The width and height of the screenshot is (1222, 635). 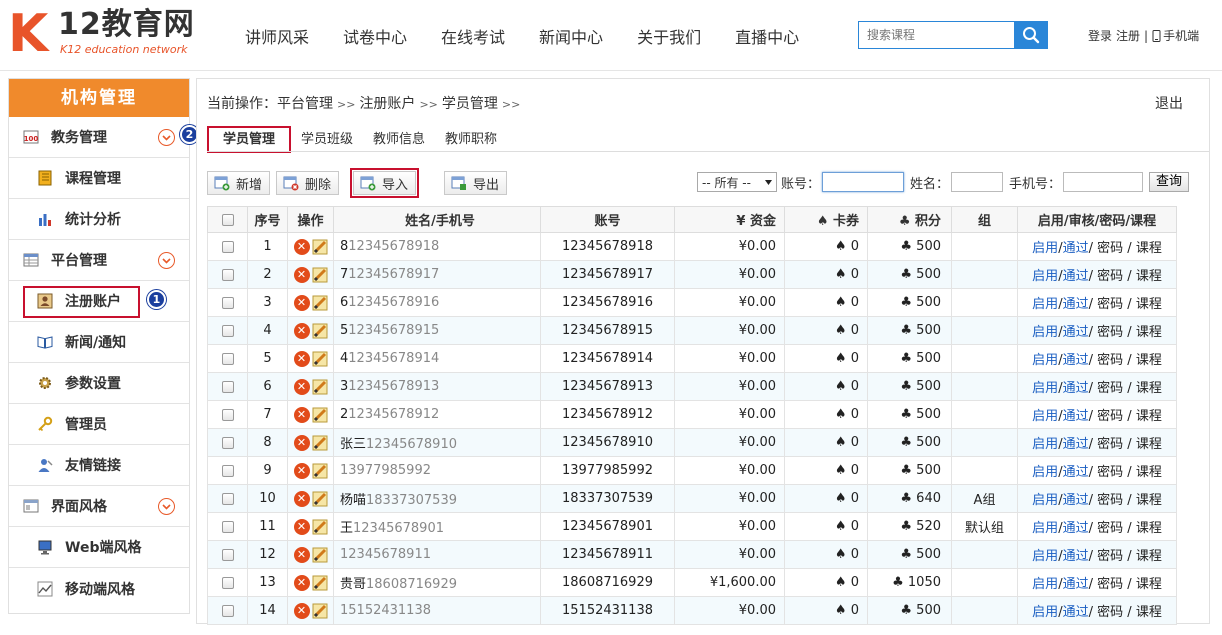 What do you see at coordinates (669, 36) in the screenshot?
I see `nav-item-about: 关于我们` at bounding box center [669, 36].